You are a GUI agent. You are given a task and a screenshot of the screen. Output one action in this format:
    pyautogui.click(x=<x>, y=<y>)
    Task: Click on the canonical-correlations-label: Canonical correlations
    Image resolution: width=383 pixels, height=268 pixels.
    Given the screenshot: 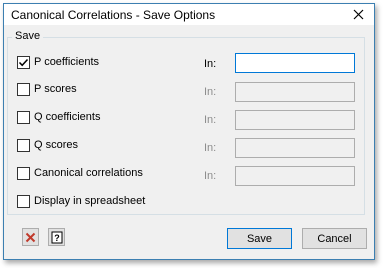 What is the action you would take?
    pyautogui.click(x=88, y=173)
    